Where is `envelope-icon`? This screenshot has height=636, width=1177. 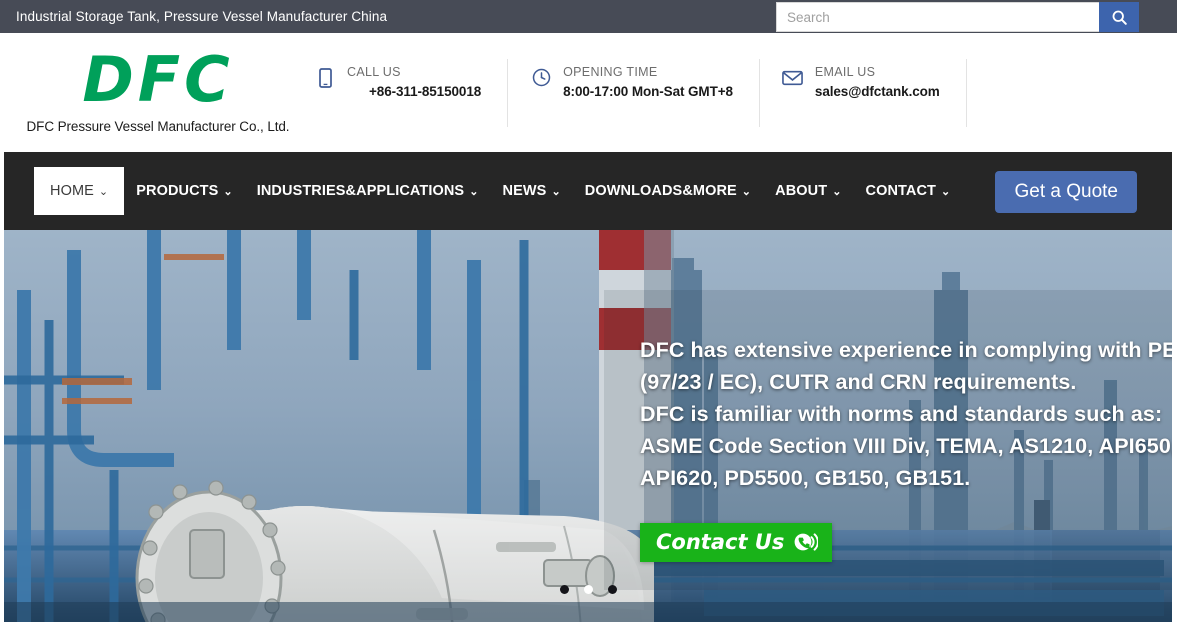 envelope-icon is located at coordinates (793, 78).